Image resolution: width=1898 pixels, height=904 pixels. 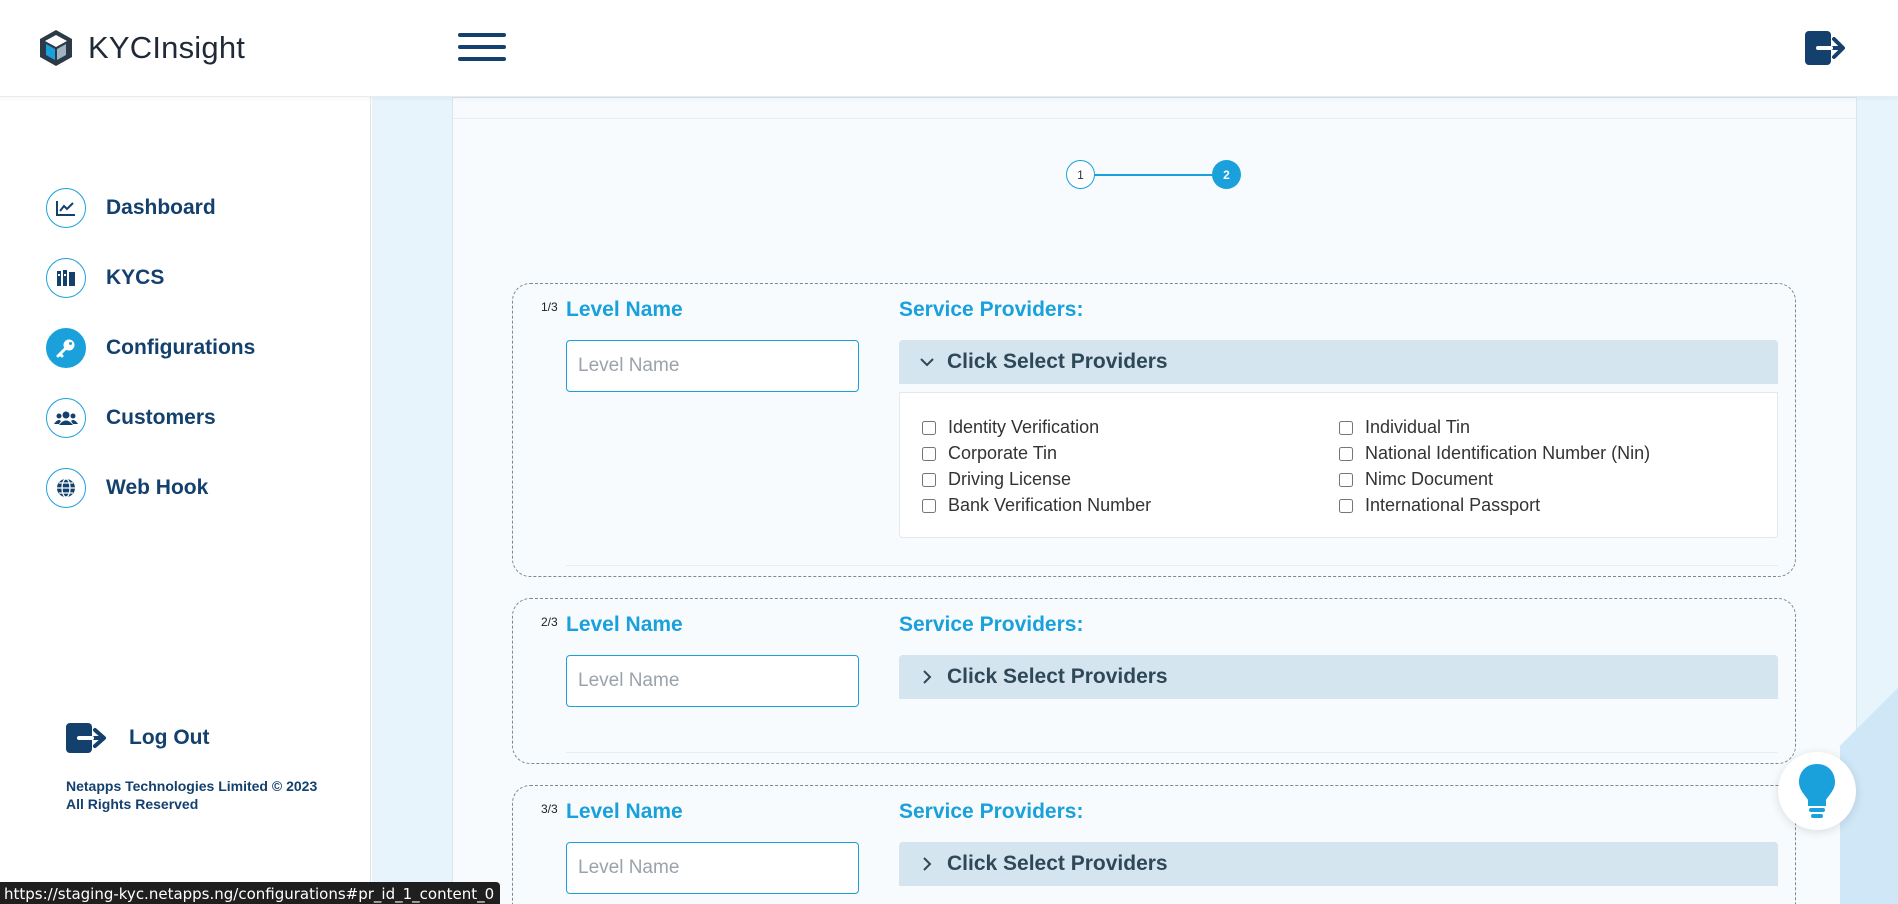 I want to click on sidebar-item-label: KYCS, so click(x=135, y=277).